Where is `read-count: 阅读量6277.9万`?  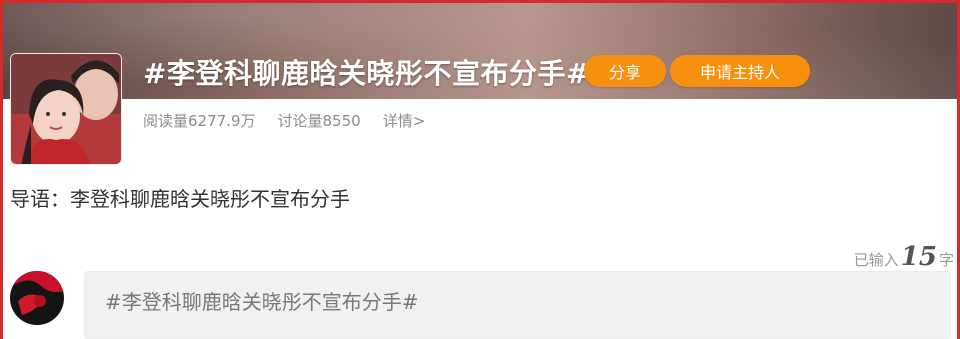
read-count: 阅读量6277.9万 is located at coordinates (199, 121).